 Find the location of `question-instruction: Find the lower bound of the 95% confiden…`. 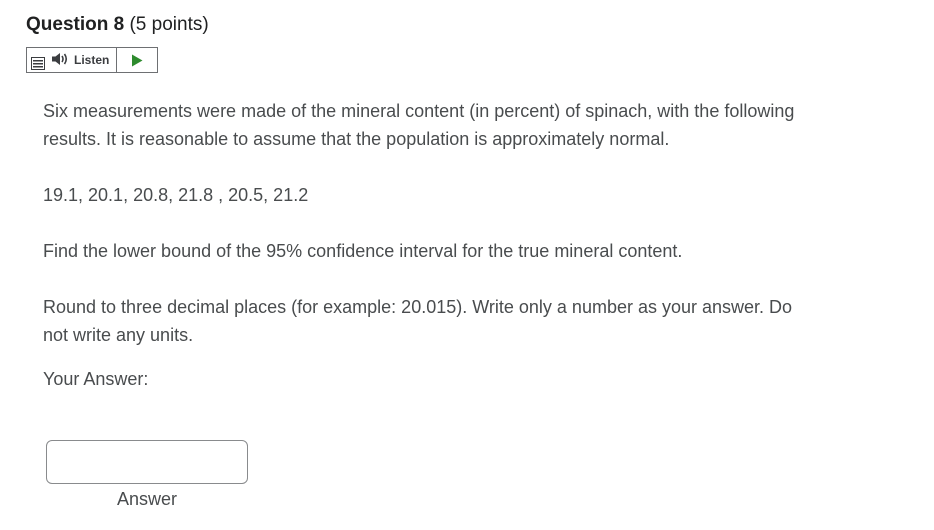

question-instruction: Find the lower bound of the 95% confiden… is located at coordinates (363, 251).